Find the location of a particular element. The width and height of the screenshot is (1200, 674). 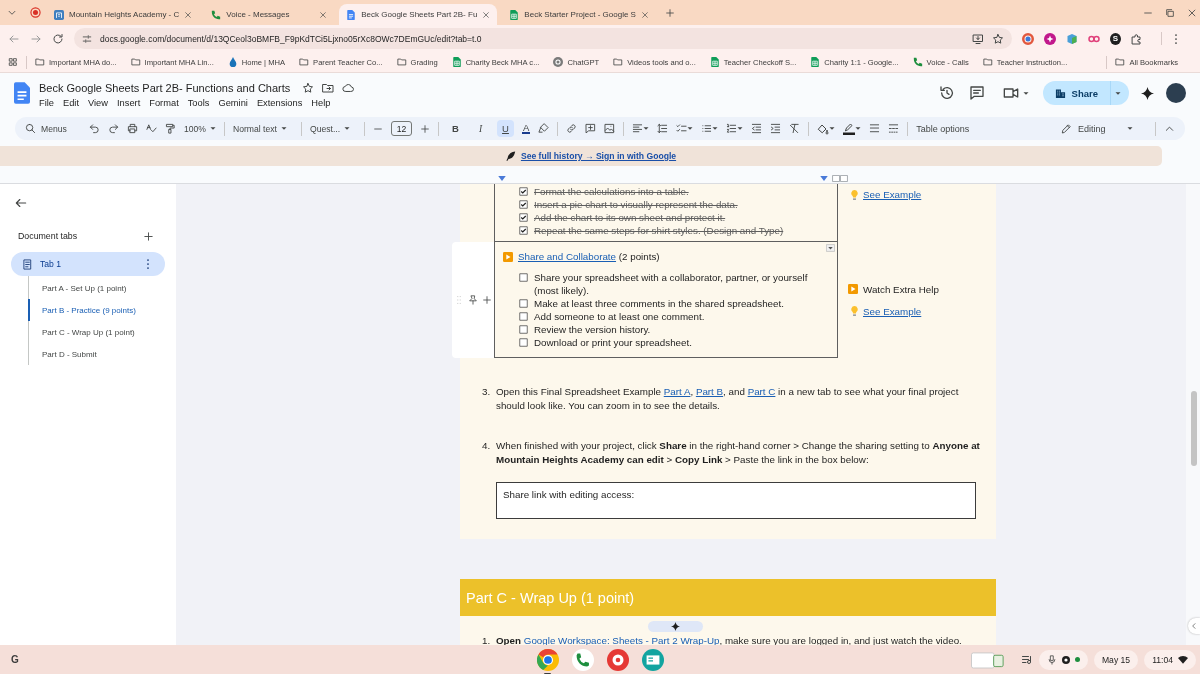

status-tray is located at coordinates (1063, 659).